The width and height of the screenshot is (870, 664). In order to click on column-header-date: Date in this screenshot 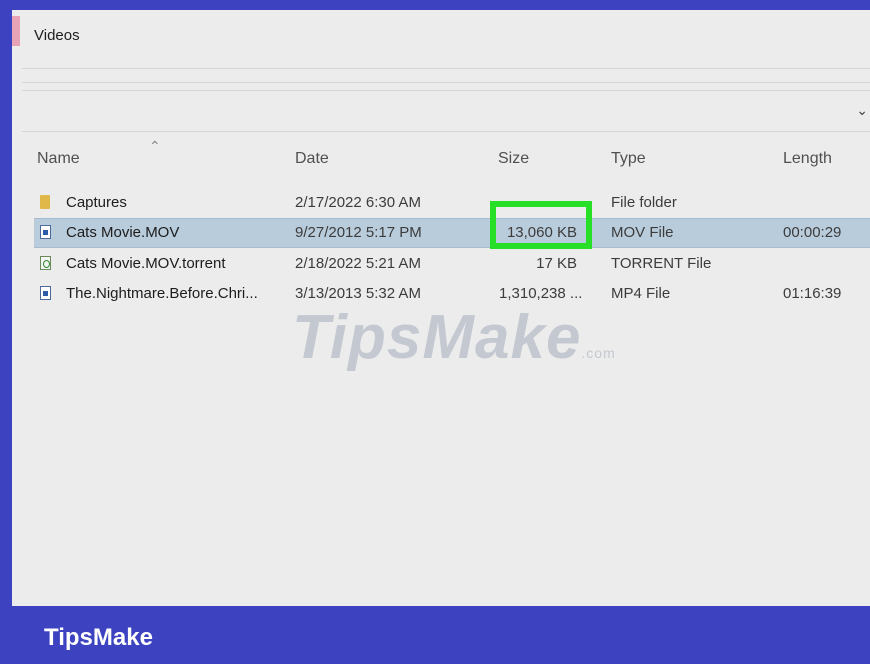, I will do `click(312, 159)`.